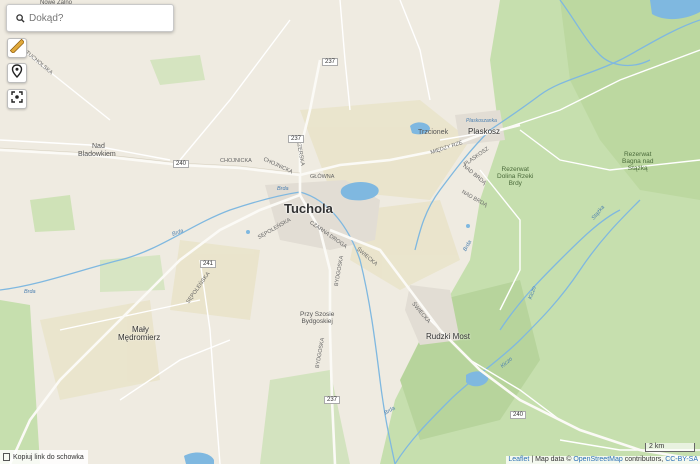 This screenshot has width=700, height=464. I want to click on scale-label: 2 km, so click(657, 446).